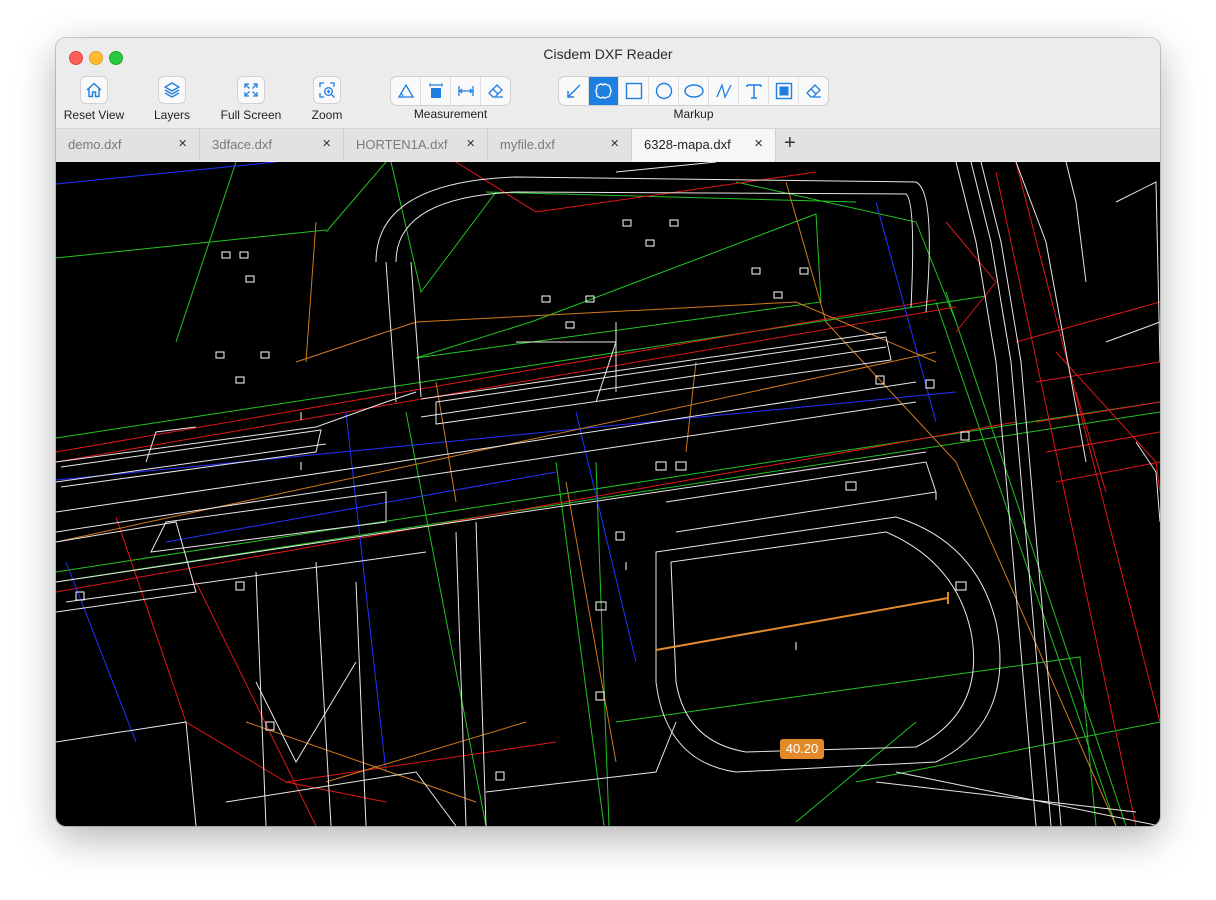 The image size is (1216, 900). I want to click on tab-label: HORTEN1A.dxf, so click(402, 144).